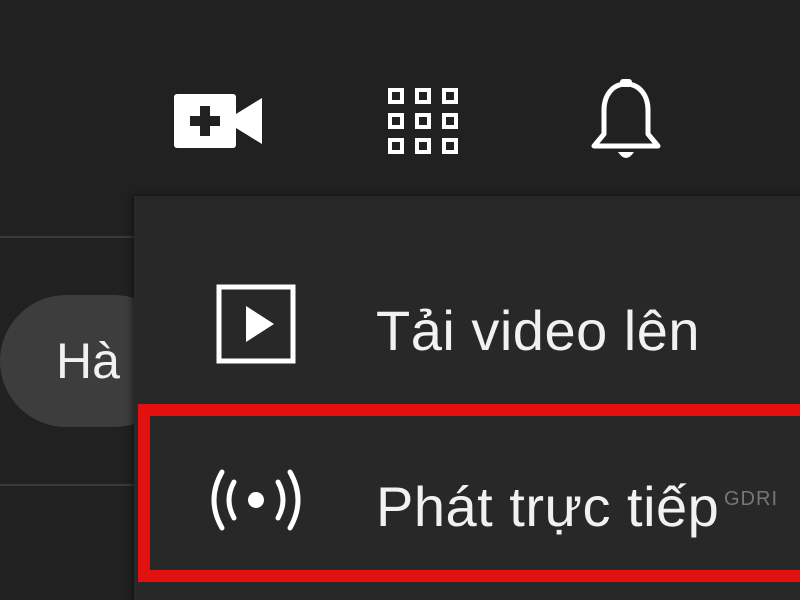  I want to click on create-video-icon, so click(218, 121).